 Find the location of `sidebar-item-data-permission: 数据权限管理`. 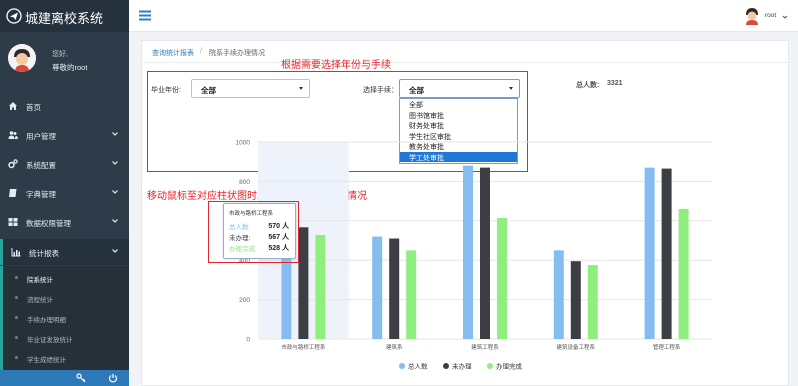

sidebar-item-data-permission: 数据权限管理 is located at coordinates (64, 222).